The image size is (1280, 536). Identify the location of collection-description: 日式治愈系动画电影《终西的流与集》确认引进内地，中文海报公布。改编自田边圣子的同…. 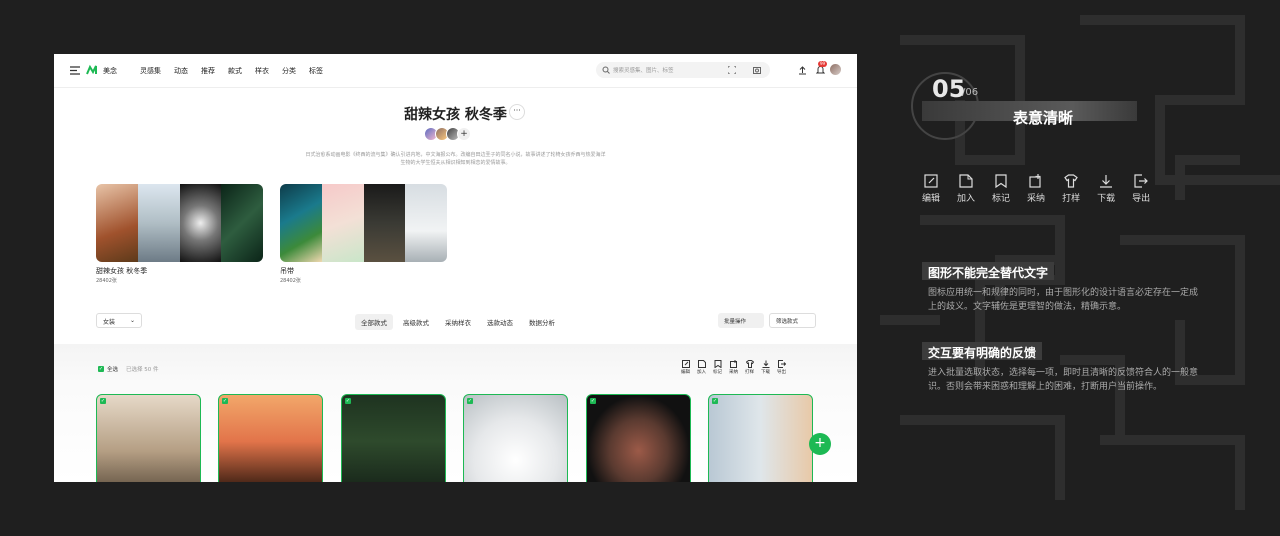
(455, 159).